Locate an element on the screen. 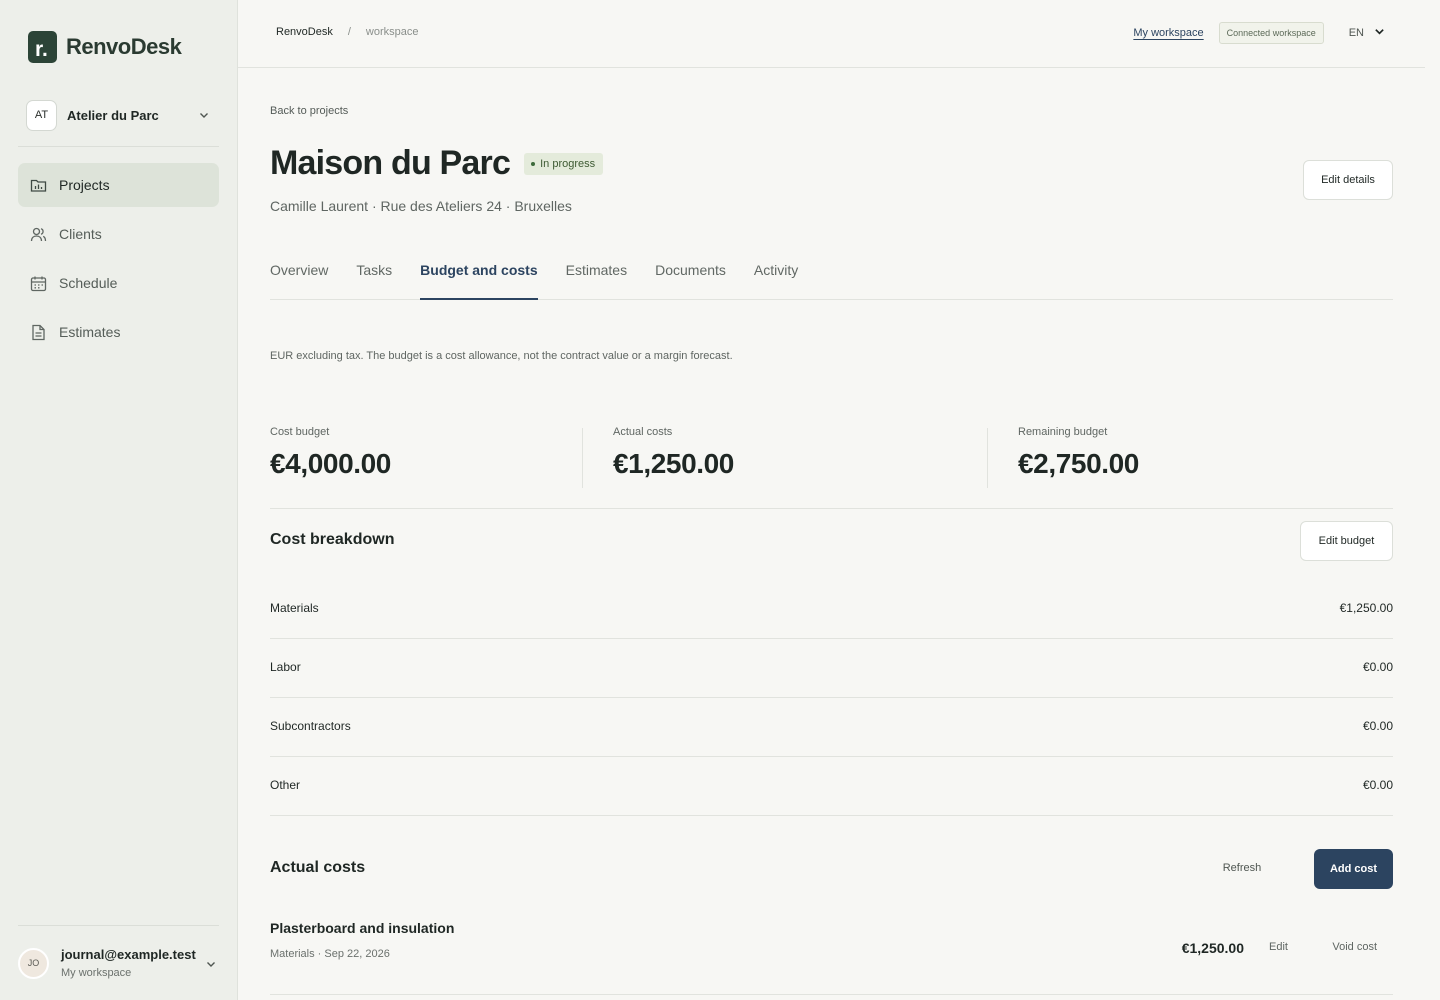 The width and height of the screenshot is (1440, 1000). add-cost-button: Add cost is located at coordinates (1353, 869).